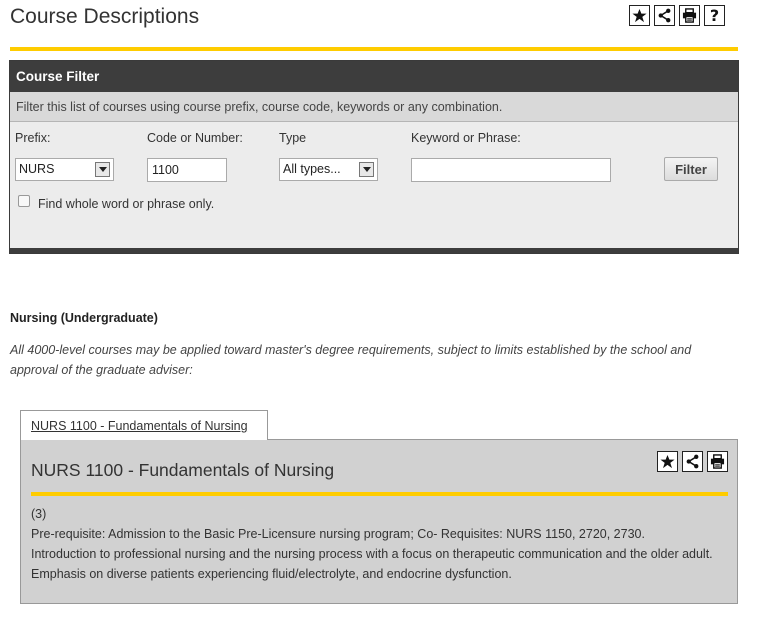 This screenshot has width=761, height=623. What do you see at coordinates (37, 169) in the screenshot?
I see `prefix-select-value: NURS` at bounding box center [37, 169].